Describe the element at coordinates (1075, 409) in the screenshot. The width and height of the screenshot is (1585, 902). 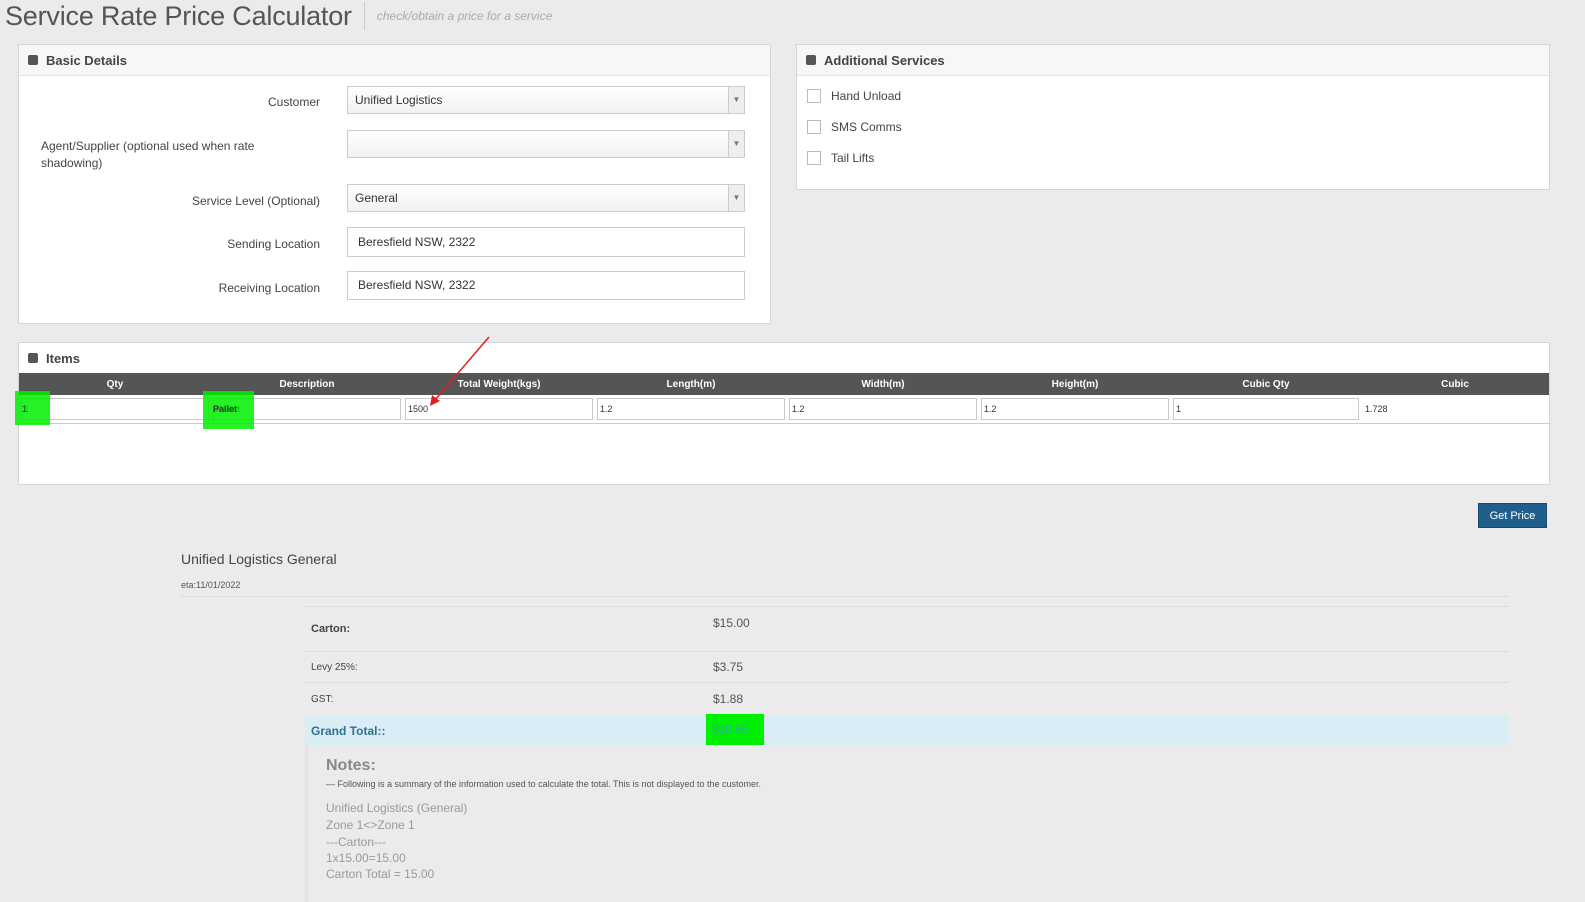
I see `height-input: 1.2` at that location.